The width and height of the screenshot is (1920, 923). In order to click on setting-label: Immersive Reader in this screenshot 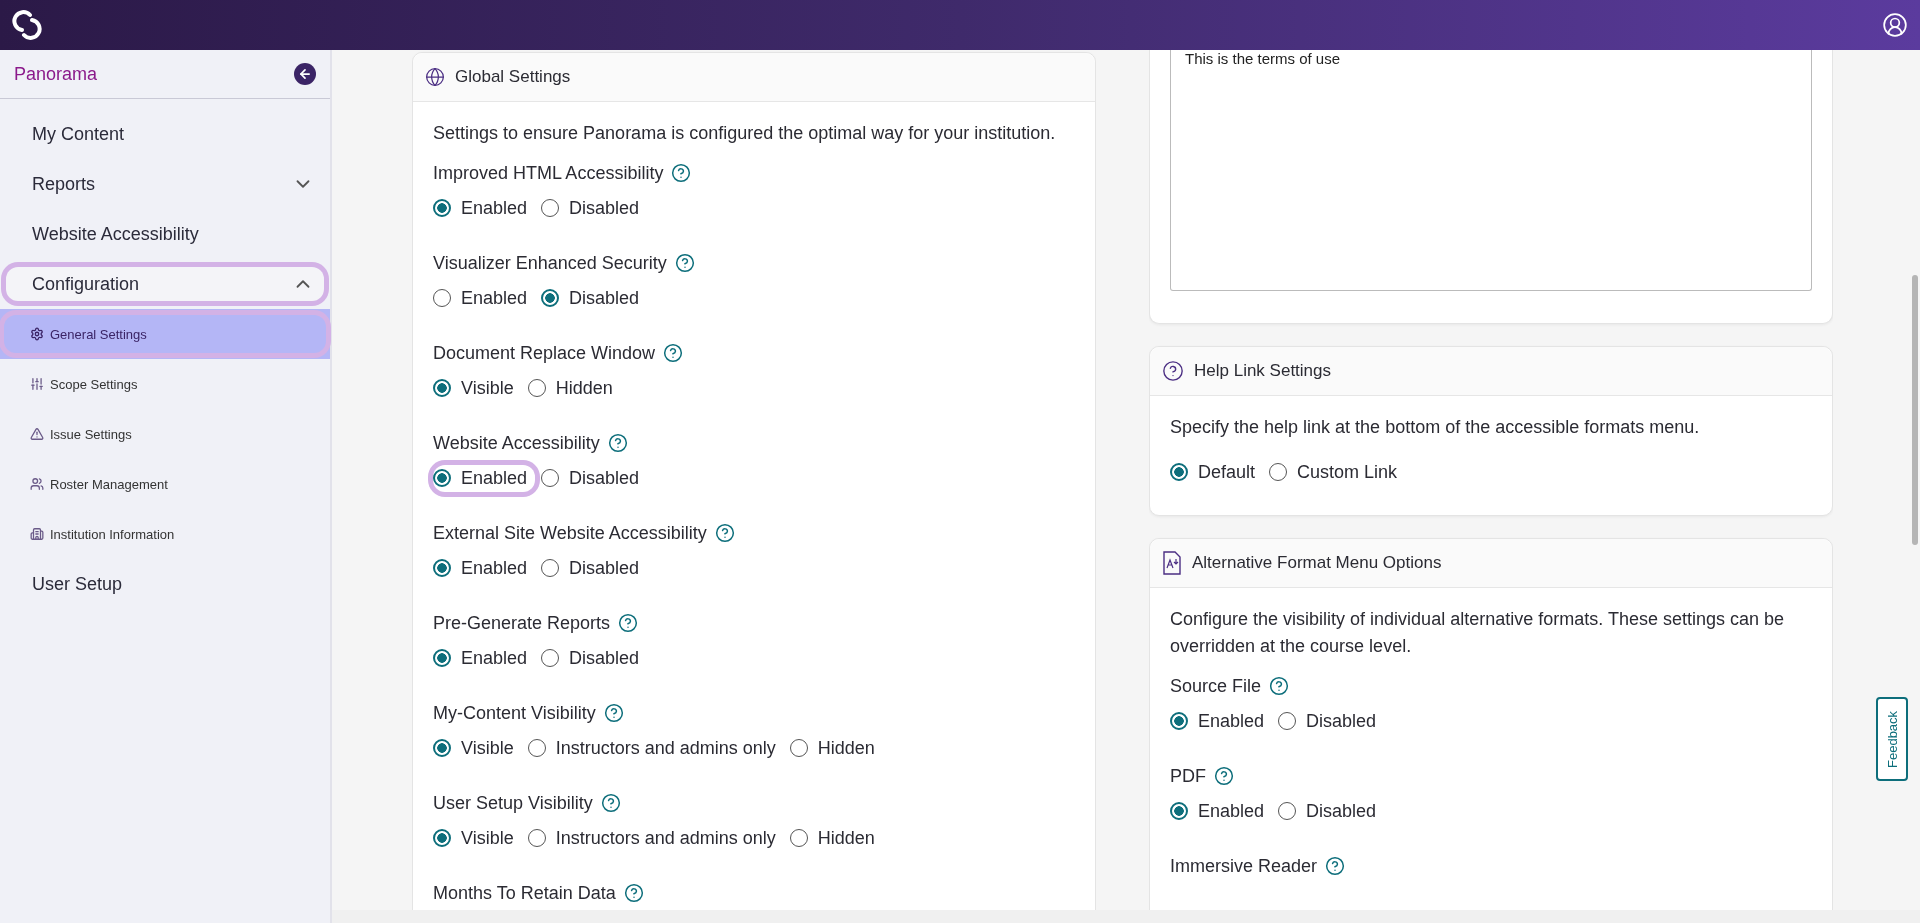, I will do `click(1244, 866)`.